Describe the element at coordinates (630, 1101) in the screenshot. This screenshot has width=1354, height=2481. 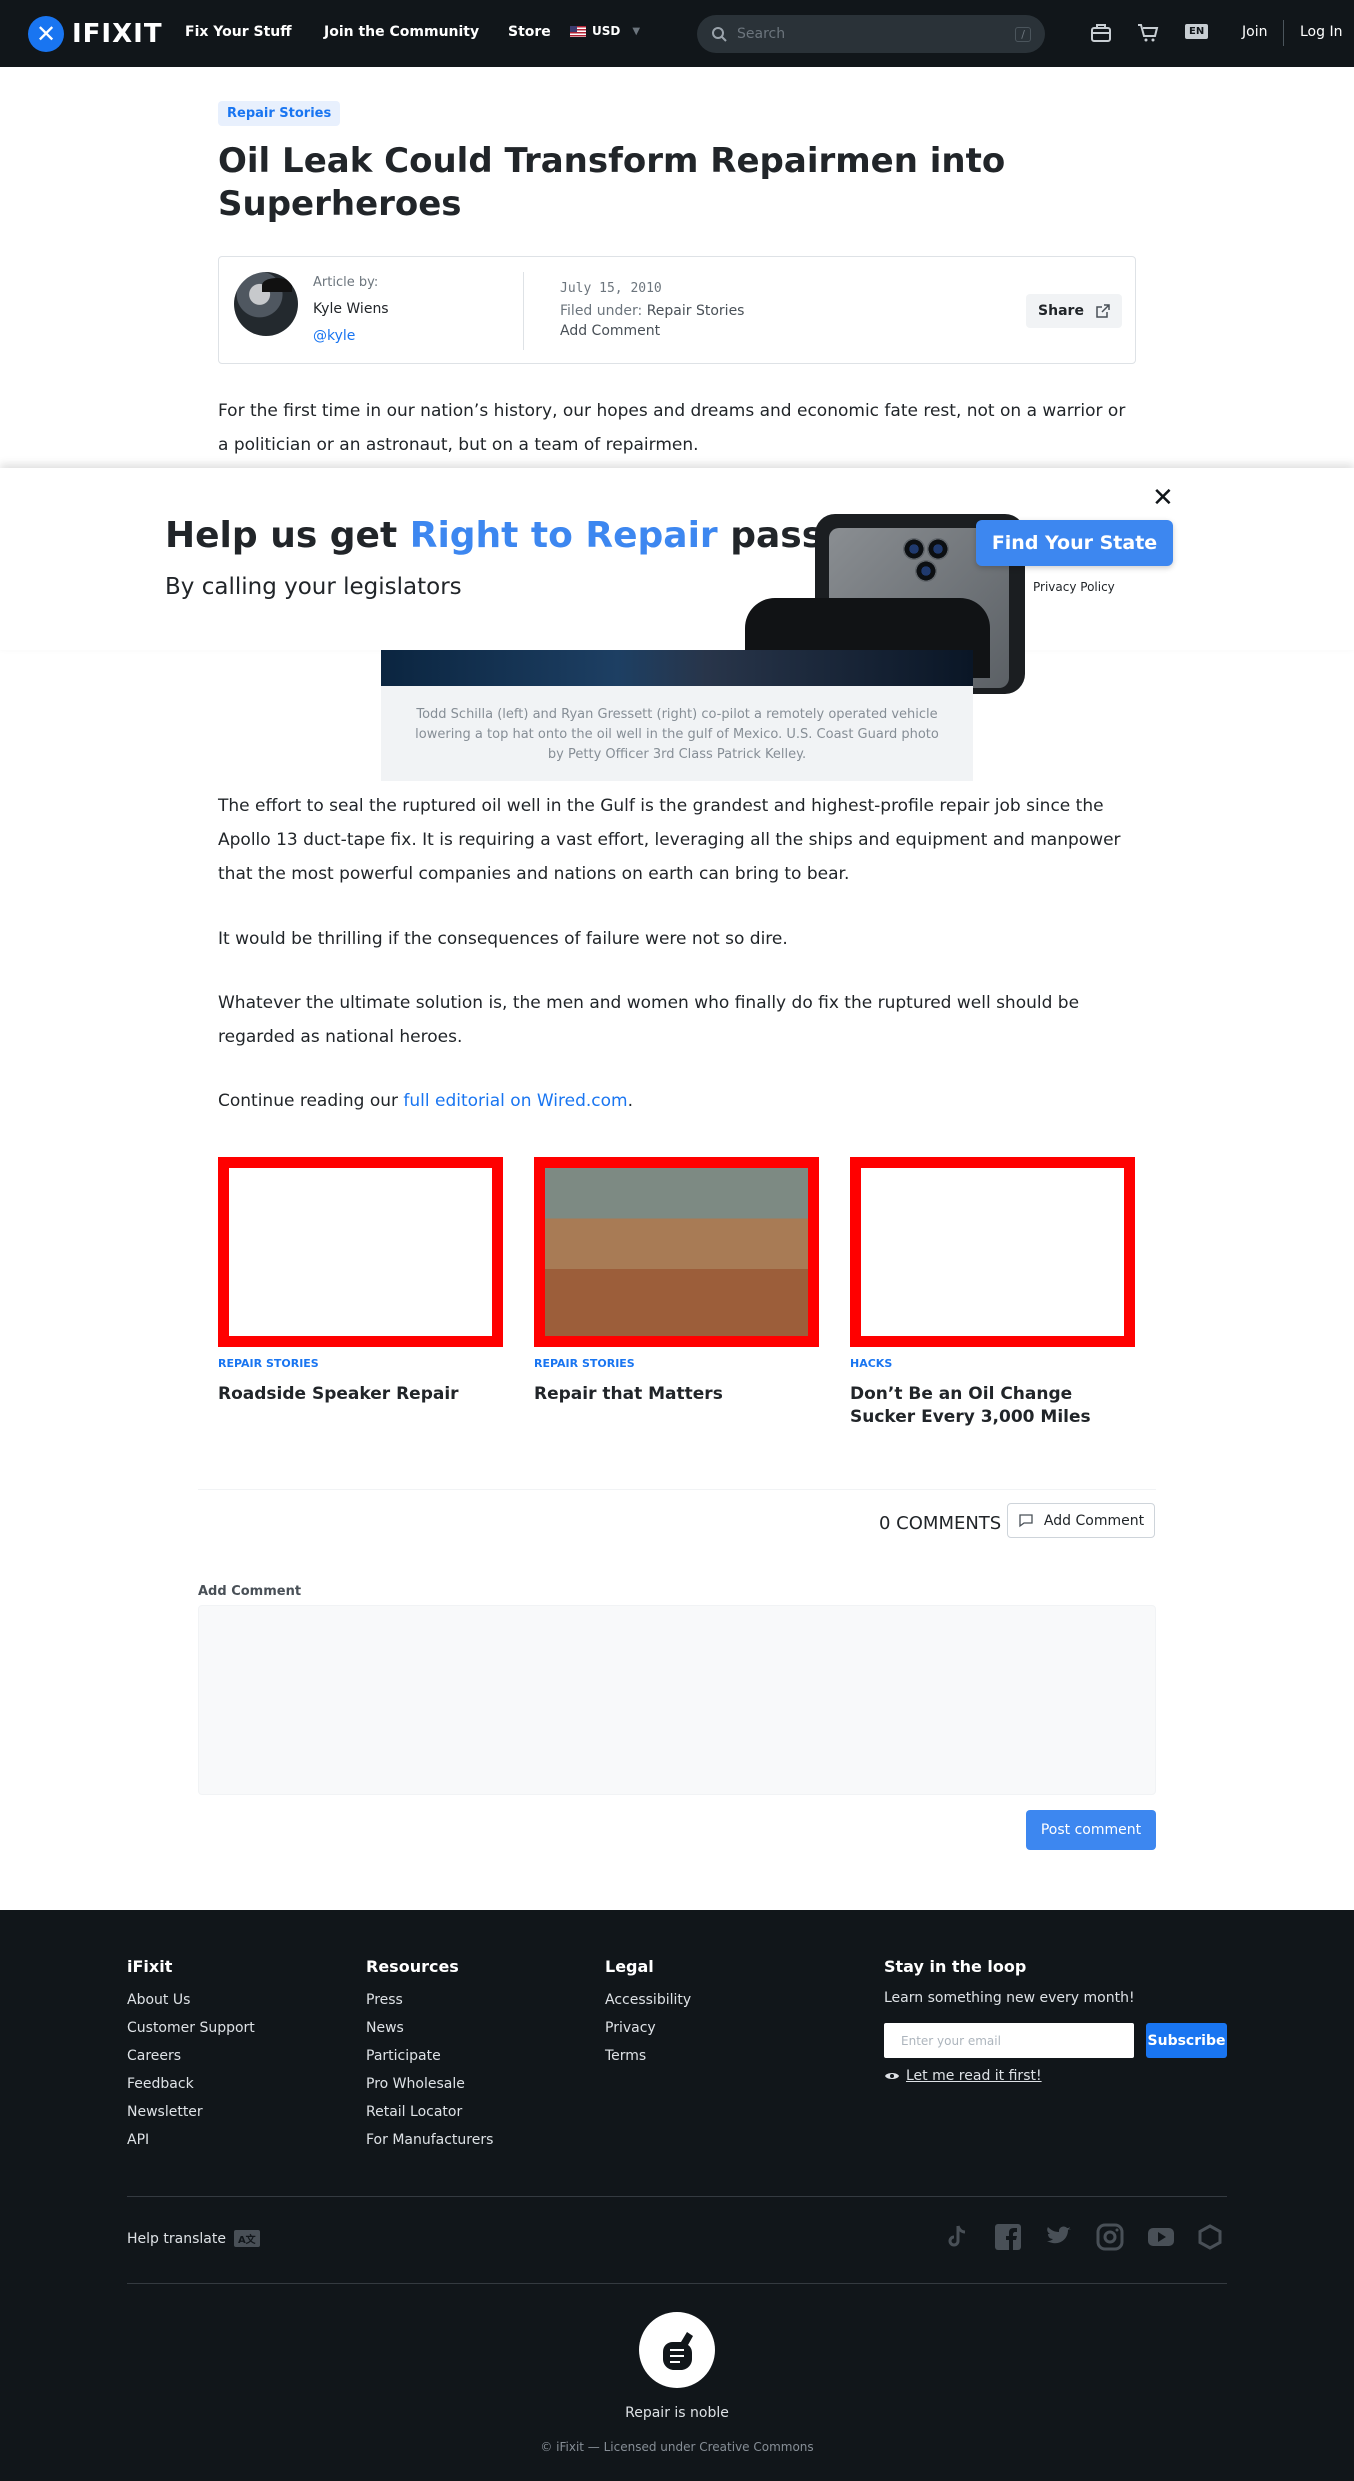
I see `continue-reading-period: .` at that location.